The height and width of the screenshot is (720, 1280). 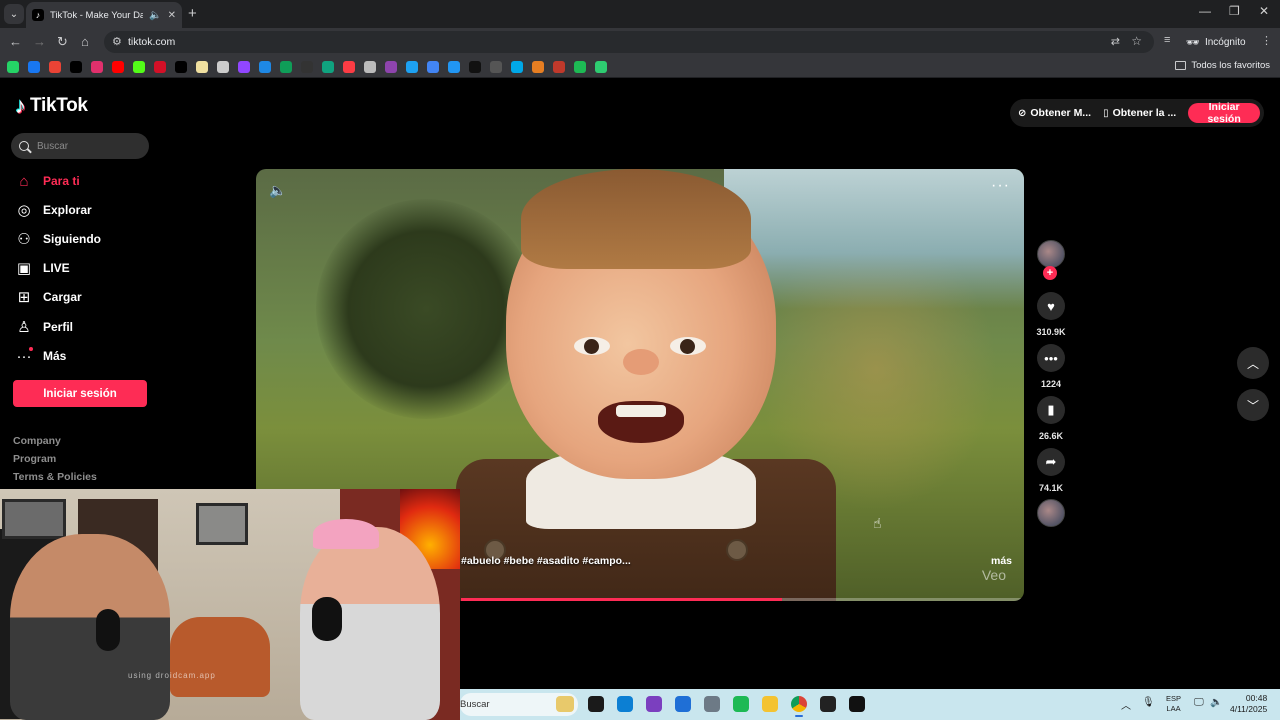 I want to click on store-app-icon, so click(x=683, y=704).